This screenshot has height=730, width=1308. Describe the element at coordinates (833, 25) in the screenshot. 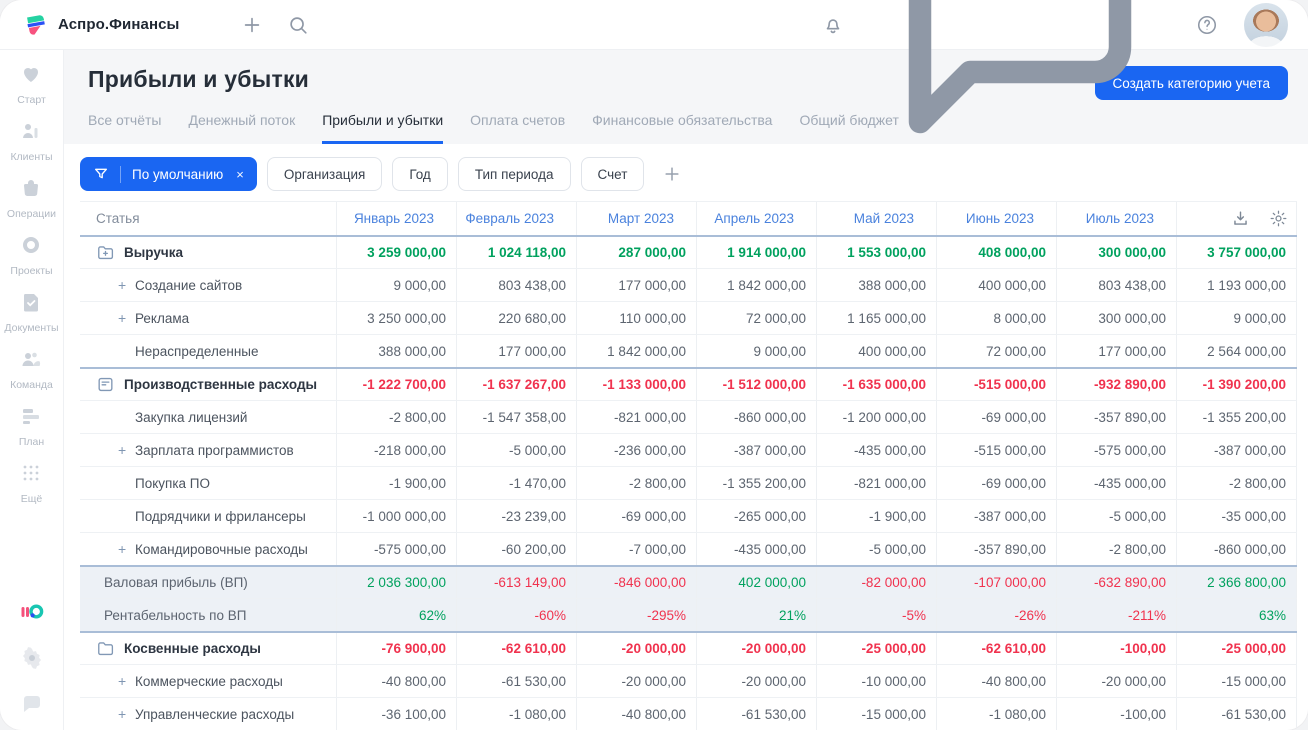

I see `notifications-bell-icon` at that location.